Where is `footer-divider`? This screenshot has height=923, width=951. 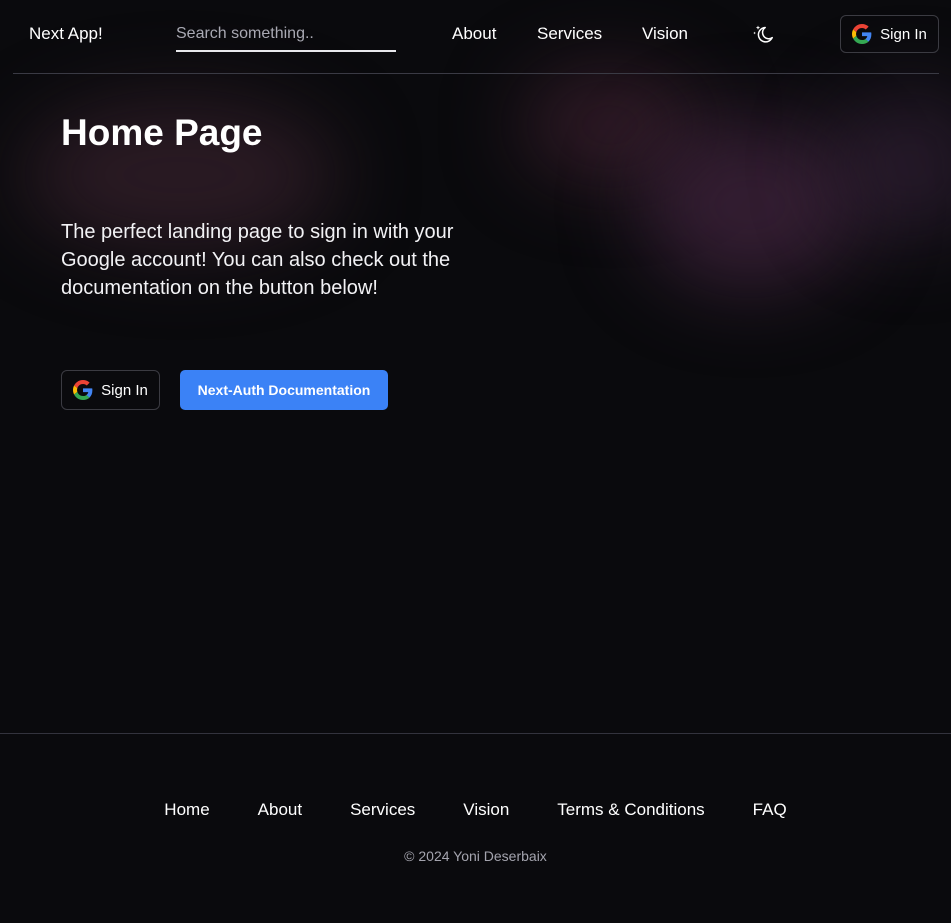 footer-divider is located at coordinates (475, 733).